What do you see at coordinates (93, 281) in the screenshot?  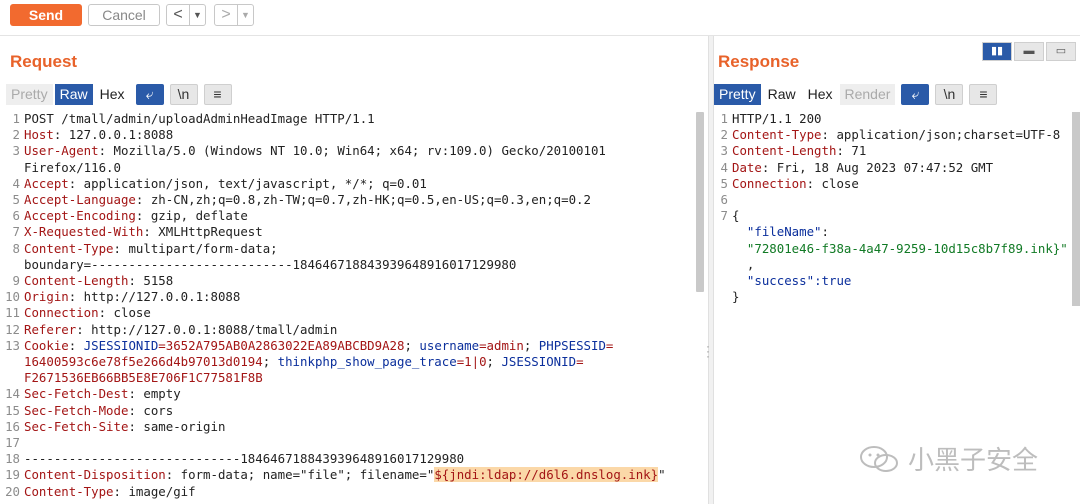 I see `code-line: 9 Content-Length: 5158` at bounding box center [93, 281].